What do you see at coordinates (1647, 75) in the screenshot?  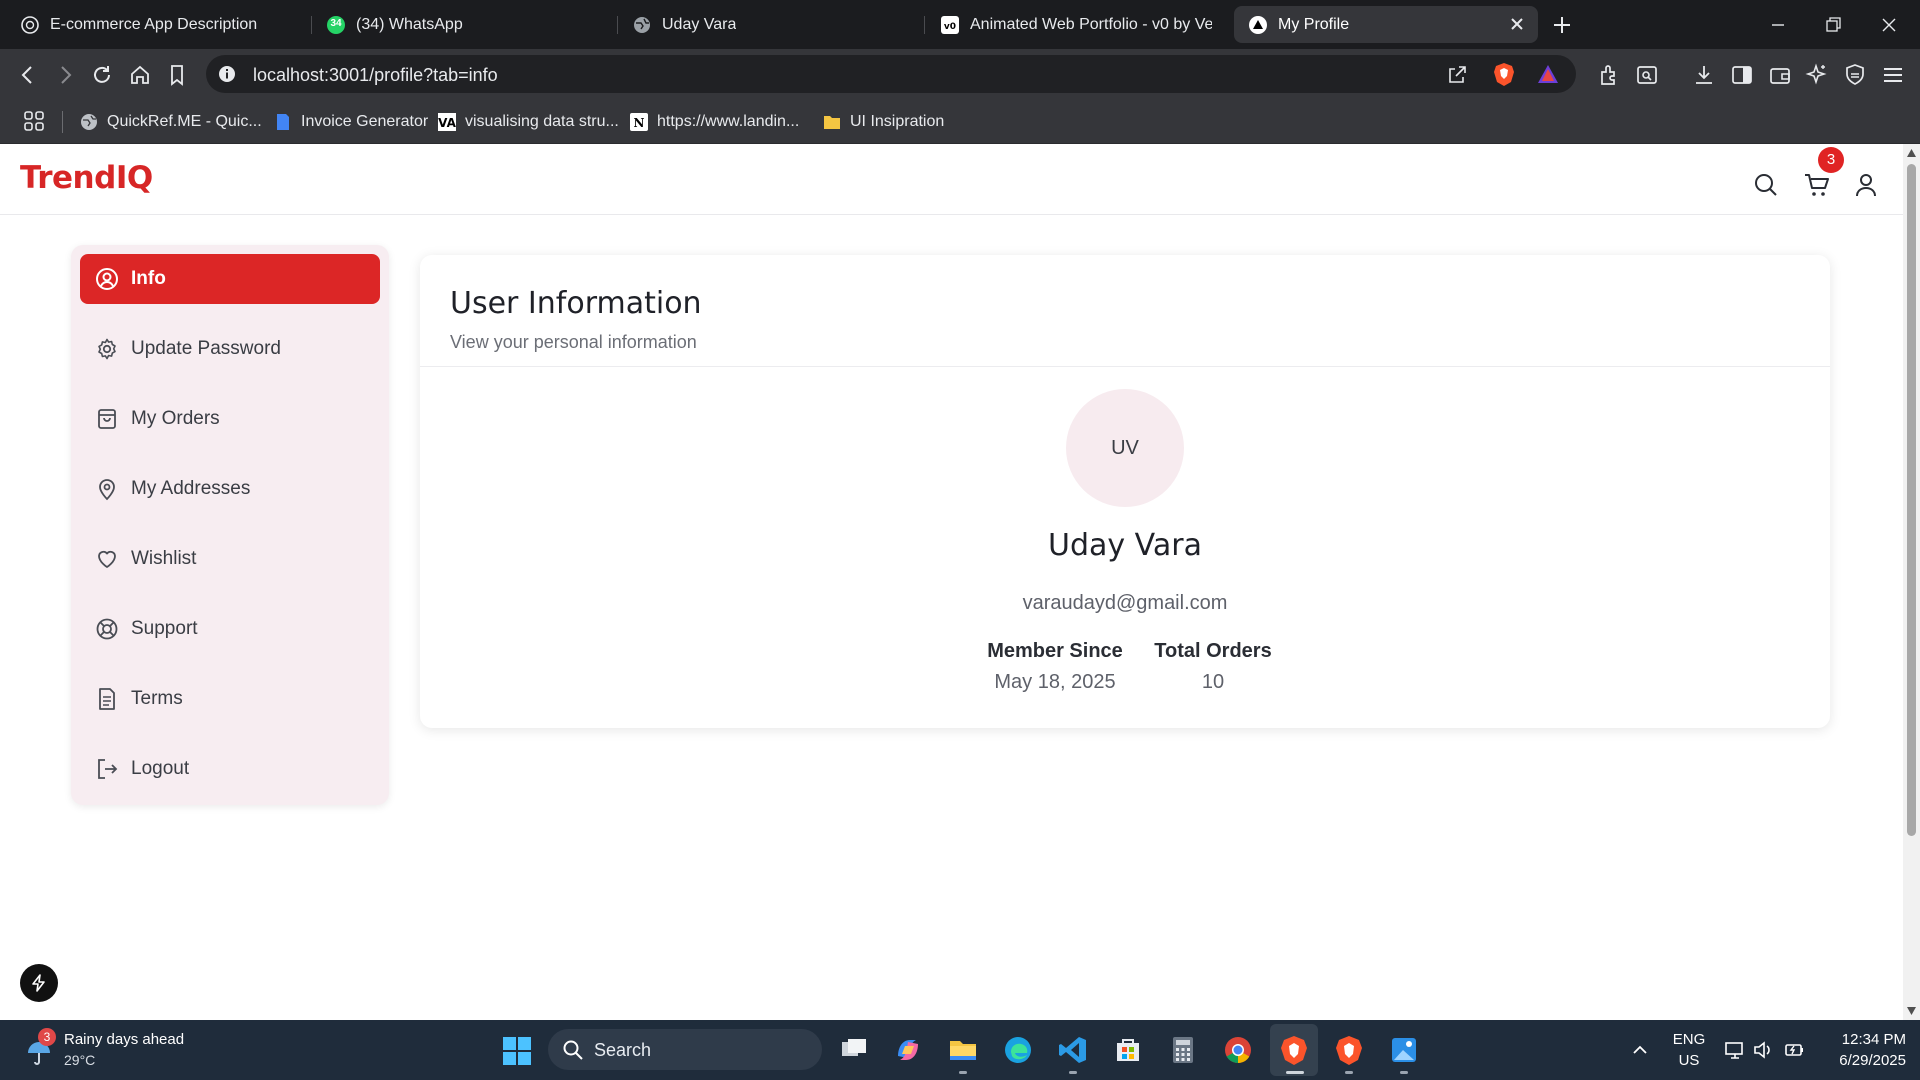 I see `reader-mode-icon` at bounding box center [1647, 75].